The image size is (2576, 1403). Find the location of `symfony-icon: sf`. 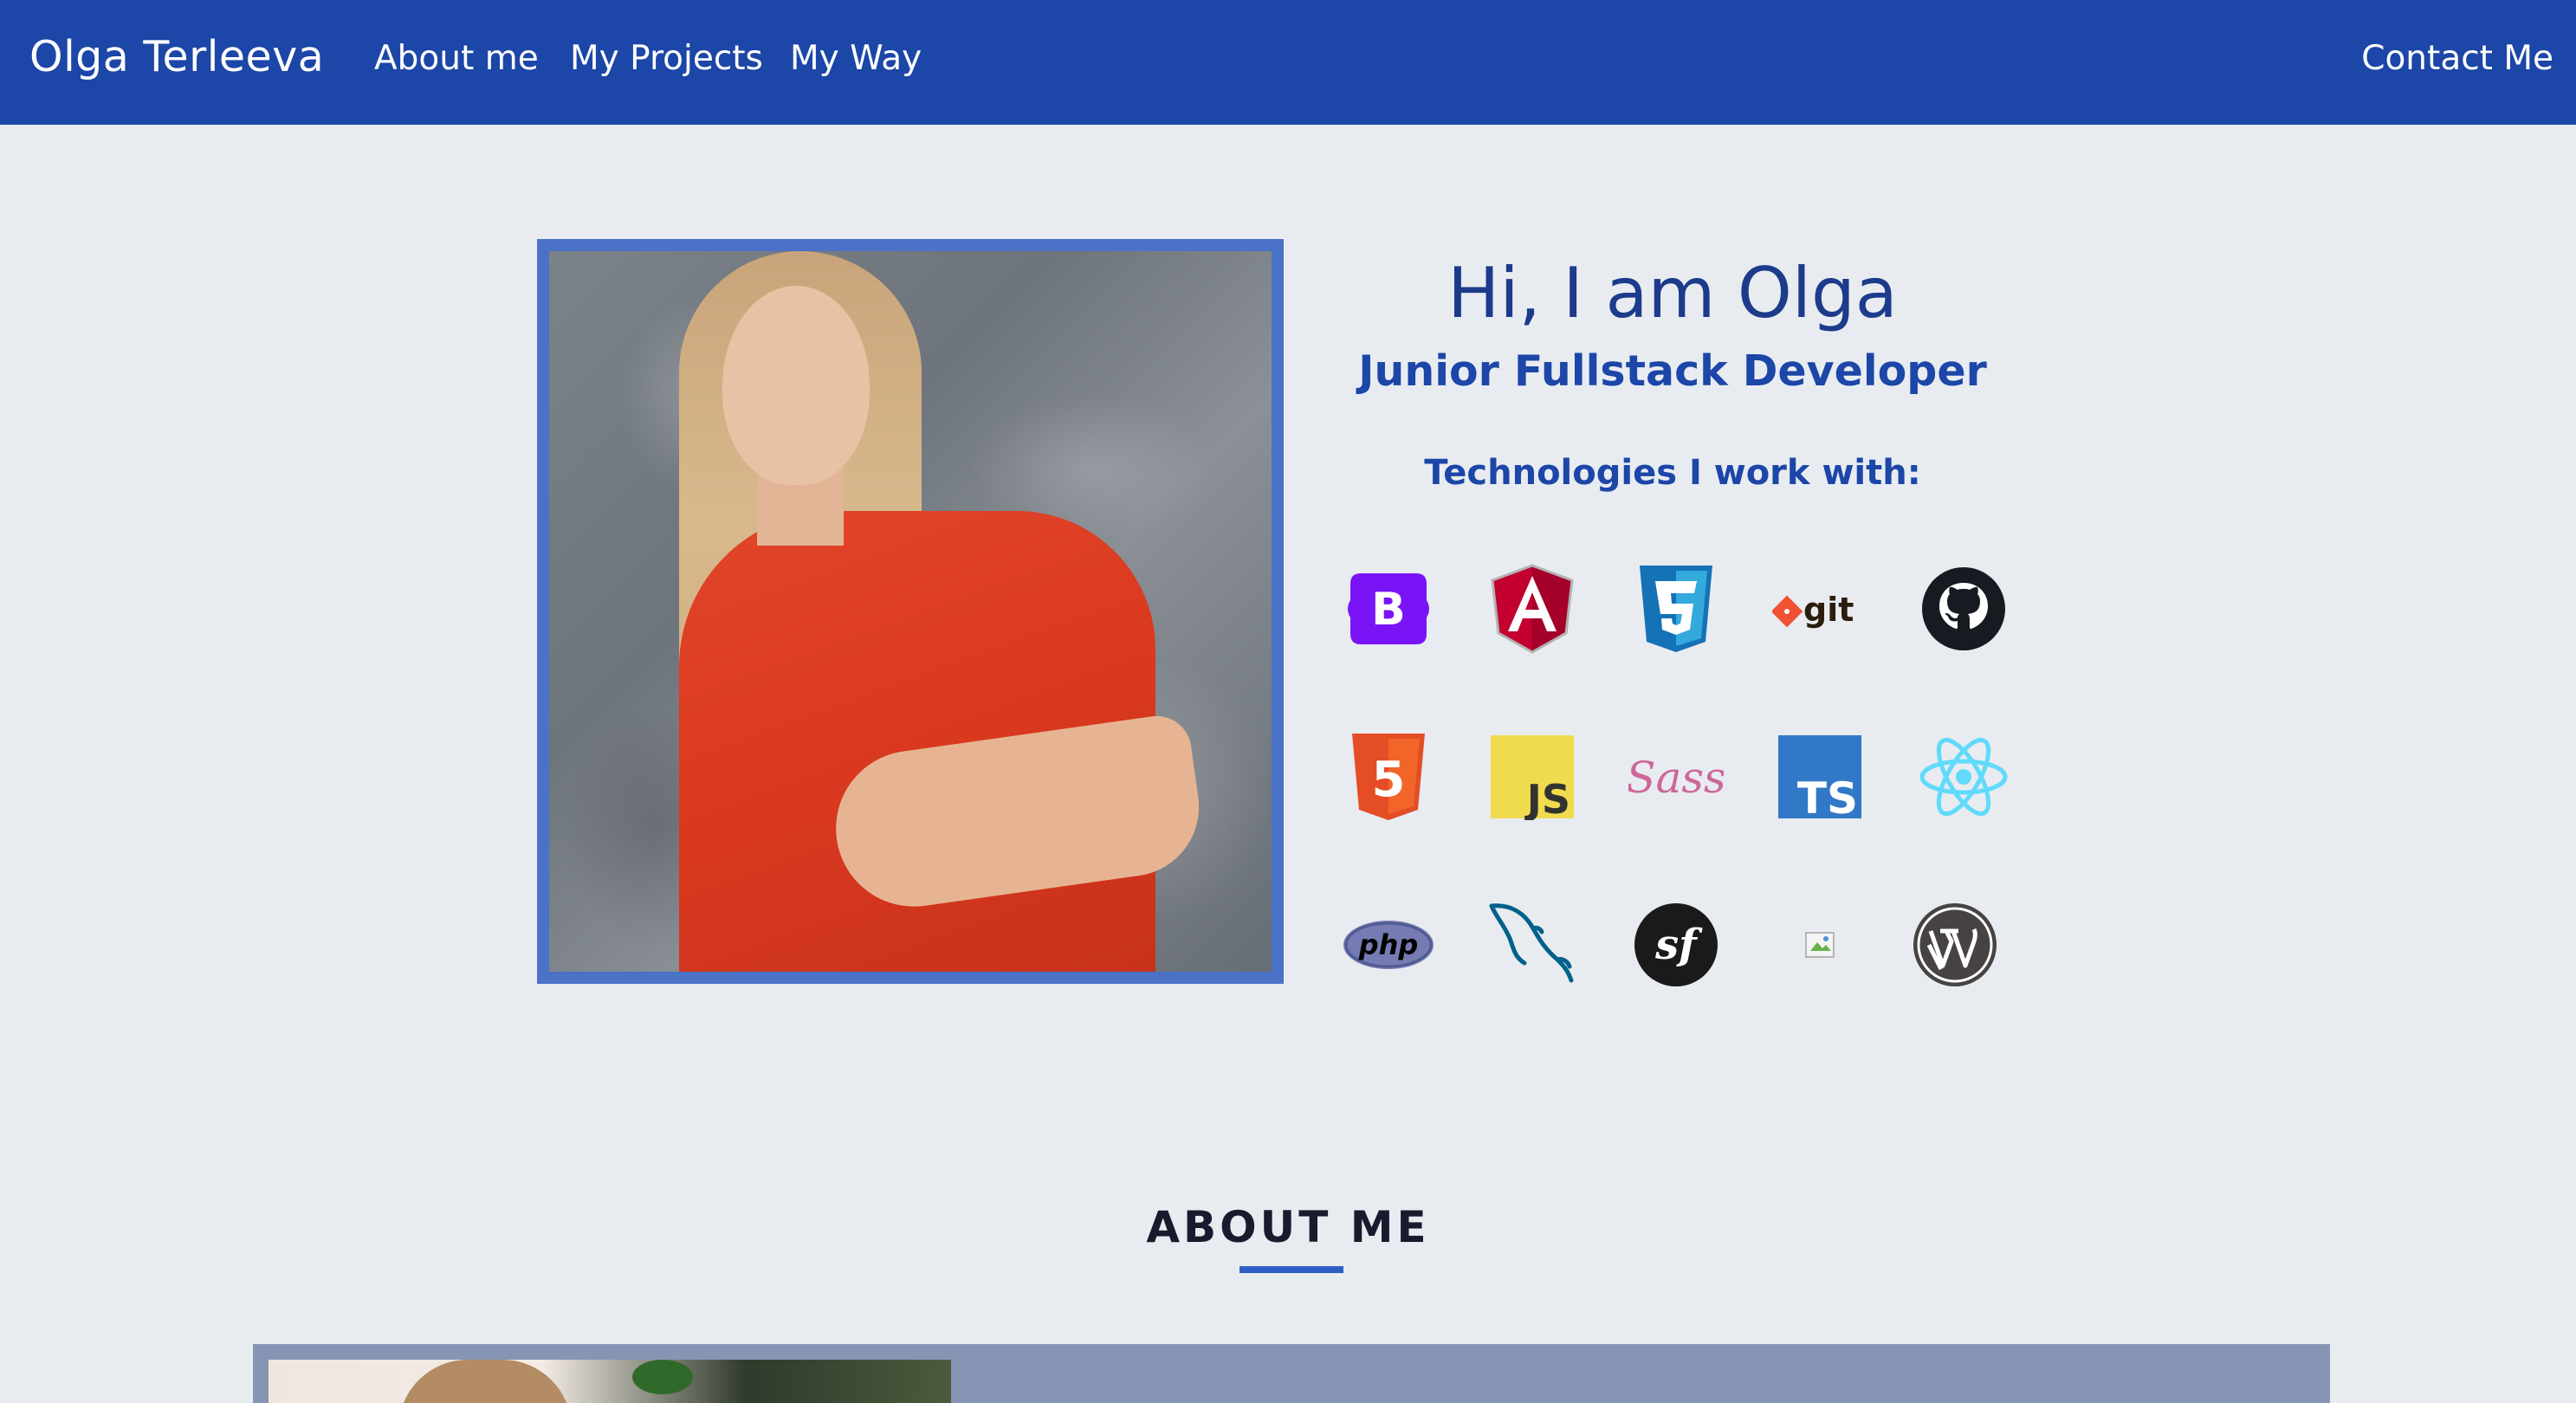

symfony-icon: sf is located at coordinates (1676, 945).